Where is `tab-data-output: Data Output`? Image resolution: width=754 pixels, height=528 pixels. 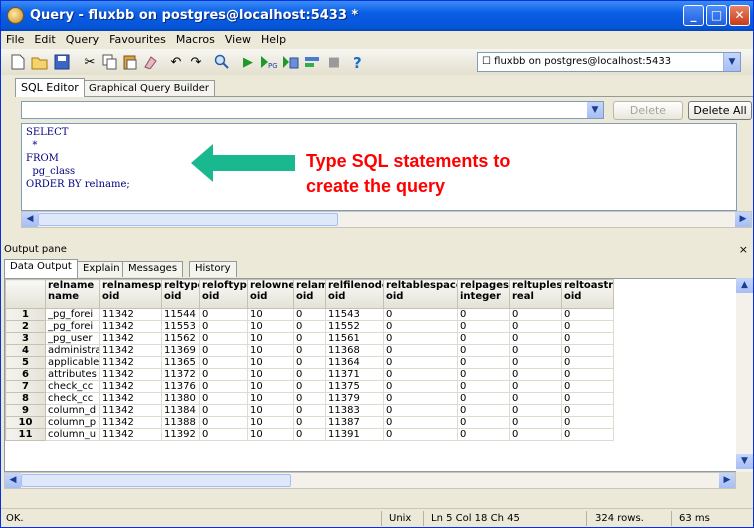 tab-data-output: Data Output is located at coordinates (41, 268).